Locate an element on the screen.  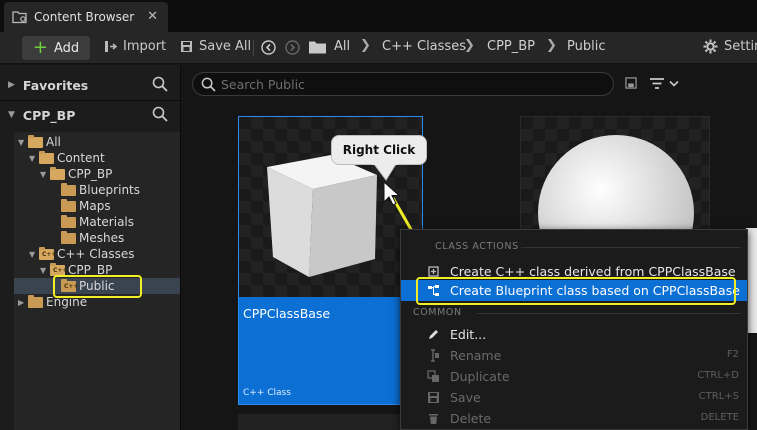
menu-item: Duplicate CTRL+D is located at coordinates (574, 376).